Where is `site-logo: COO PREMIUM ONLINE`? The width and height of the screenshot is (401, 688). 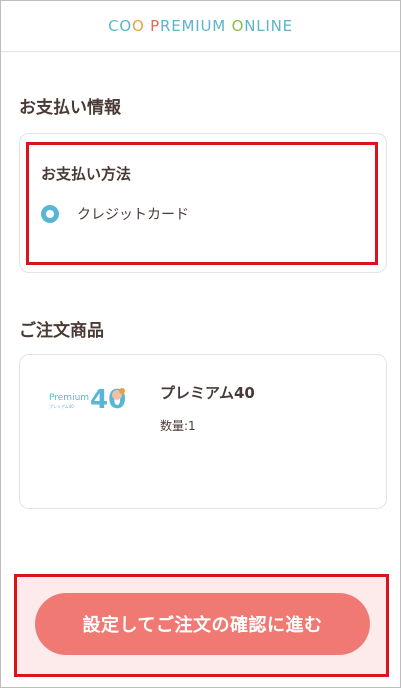
site-logo: COO PREMIUM ONLINE is located at coordinates (200, 26).